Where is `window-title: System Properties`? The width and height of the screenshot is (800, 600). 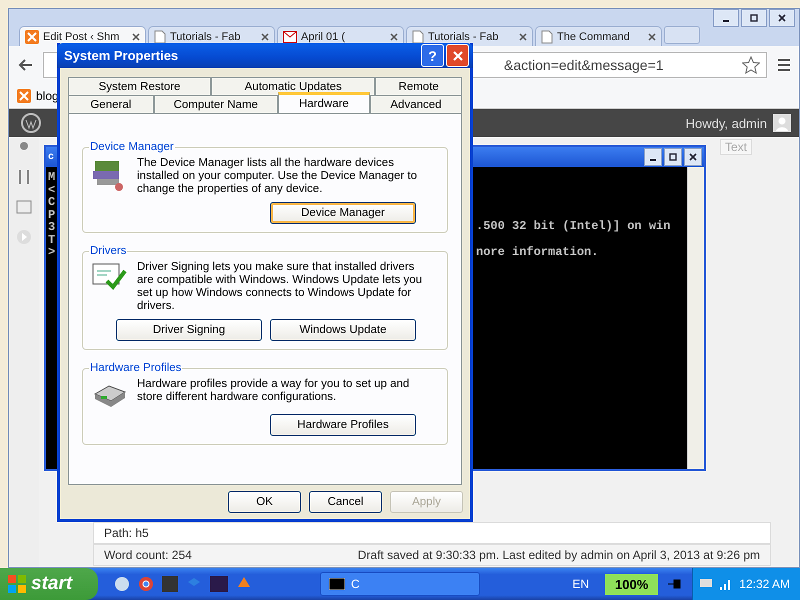
window-title: System Properties is located at coordinates (121, 55).